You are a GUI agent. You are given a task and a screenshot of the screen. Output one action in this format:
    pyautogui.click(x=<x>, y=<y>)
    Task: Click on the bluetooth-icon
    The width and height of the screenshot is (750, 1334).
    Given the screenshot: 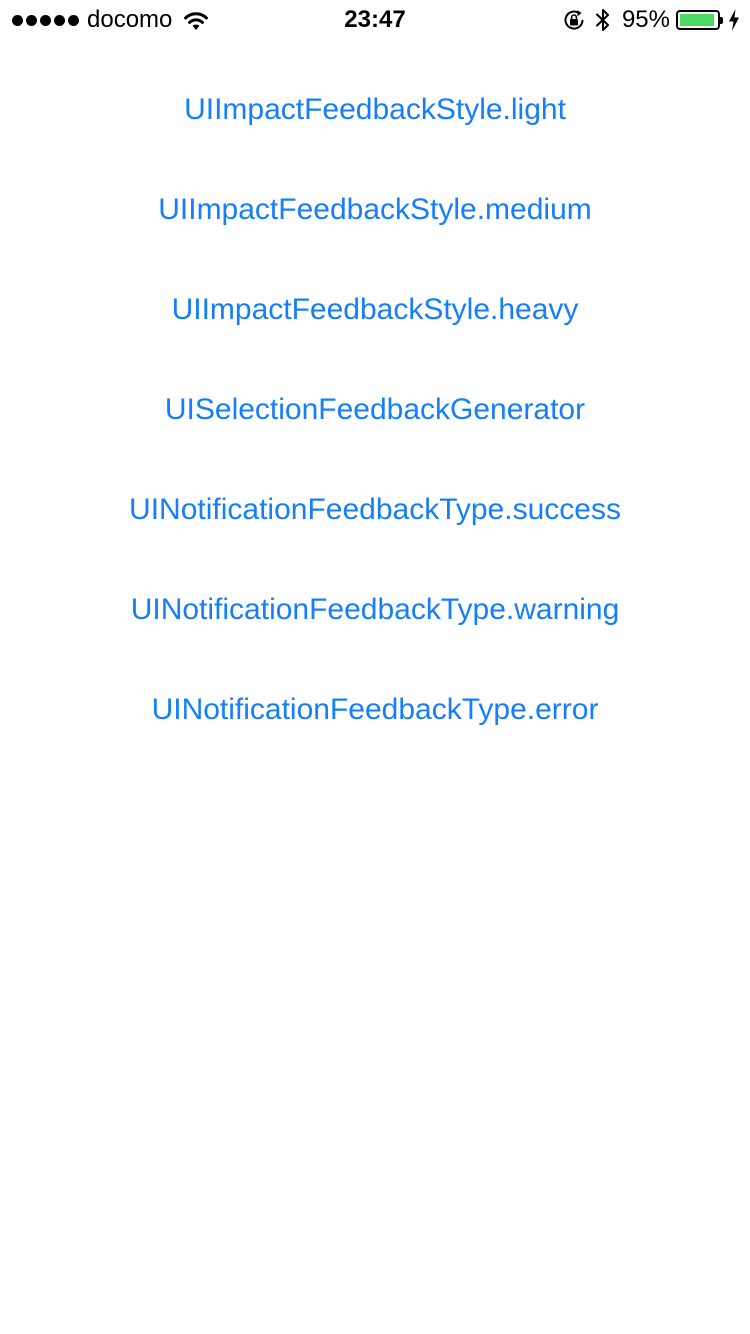 What is the action you would take?
    pyautogui.click(x=602, y=20)
    